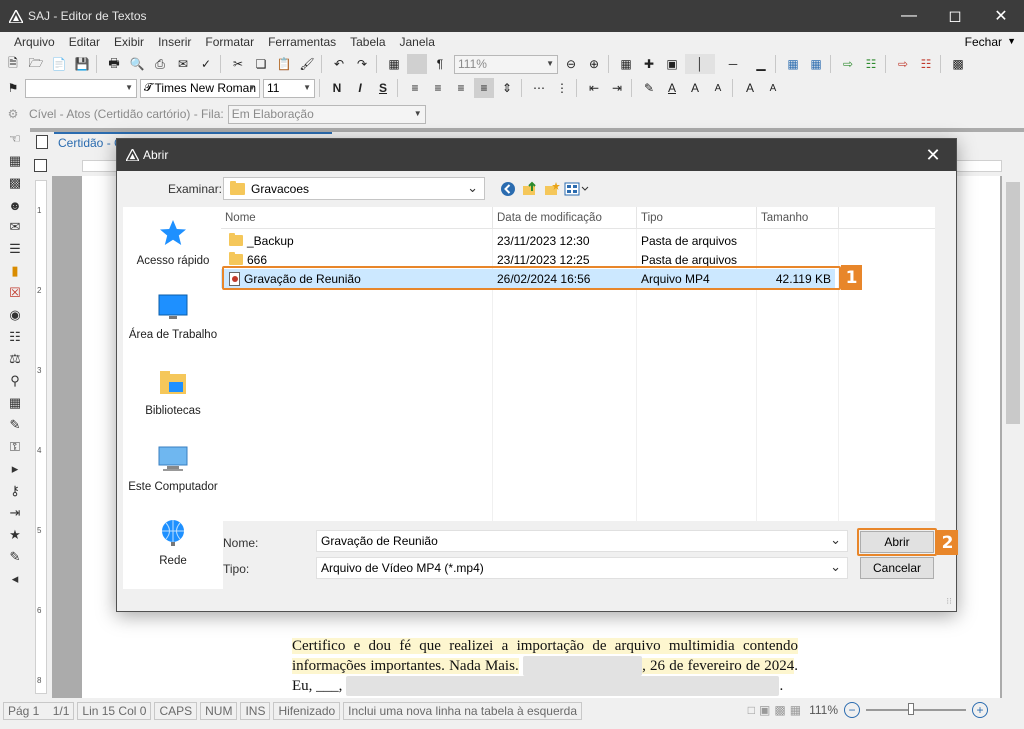 This screenshot has width=1024, height=729. I want to click on table-delete-row-icon: ⇨, so click(903, 64).